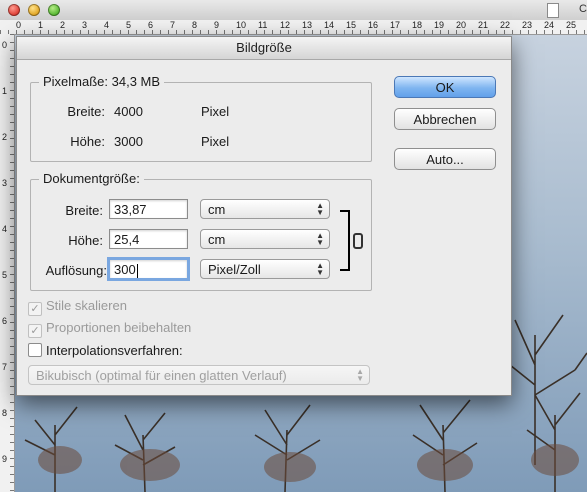 This screenshot has height=492, width=587. I want to click on resolution-unit-select: Pixel/Zoll ▲ ▼, so click(265, 269).